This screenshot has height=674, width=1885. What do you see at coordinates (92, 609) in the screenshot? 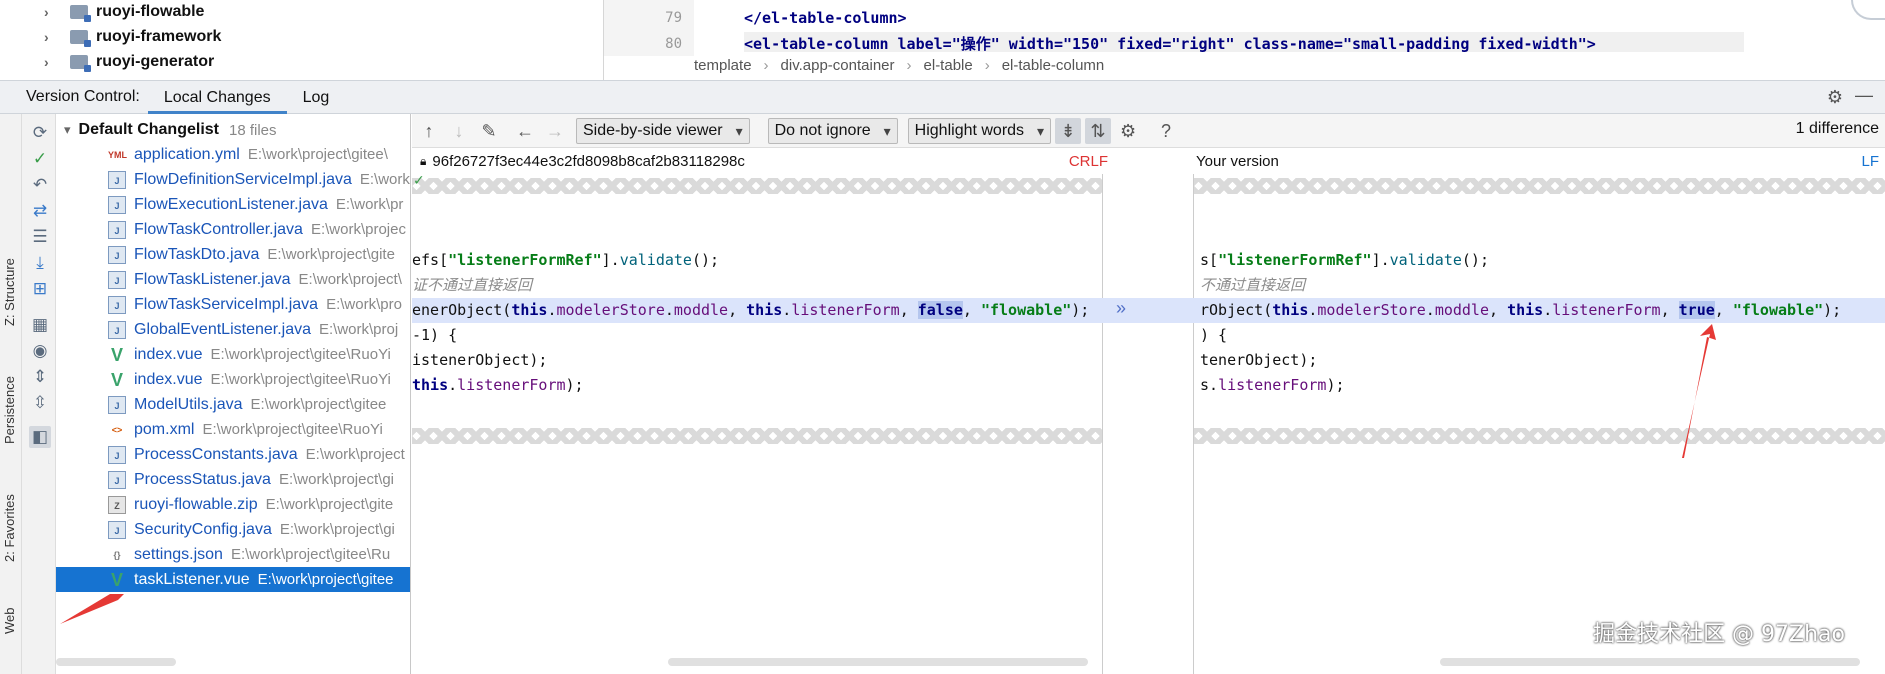
I see `arrow-to-selected-file` at bounding box center [92, 609].